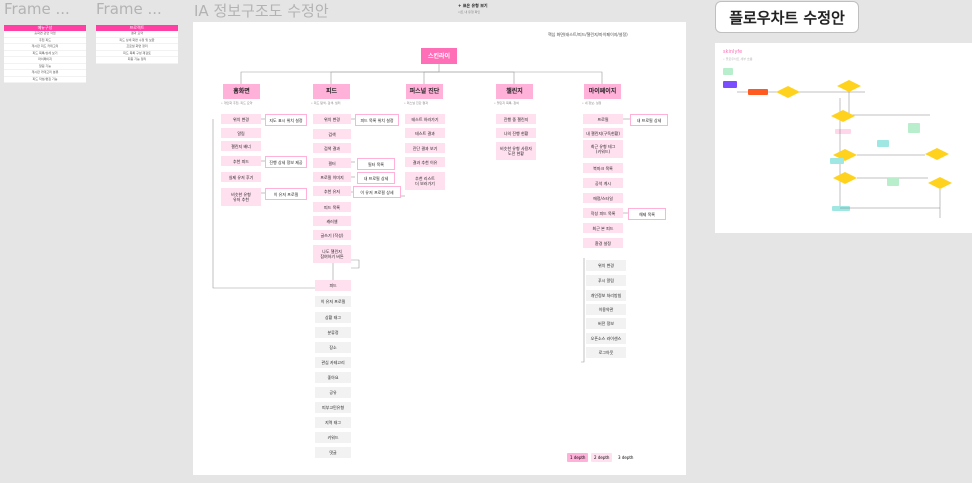 This screenshot has height=483, width=972. I want to click on feed-detail-item: 분류정, so click(333, 332).